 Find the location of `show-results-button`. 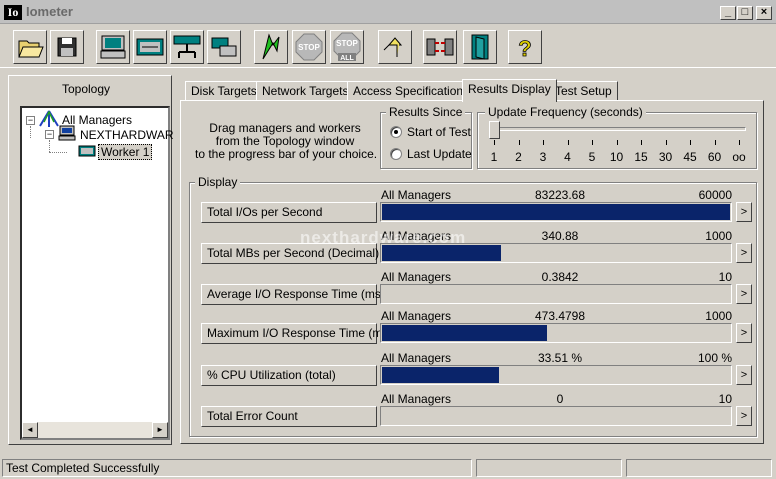

show-results-button is located at coordinates (113, 47).